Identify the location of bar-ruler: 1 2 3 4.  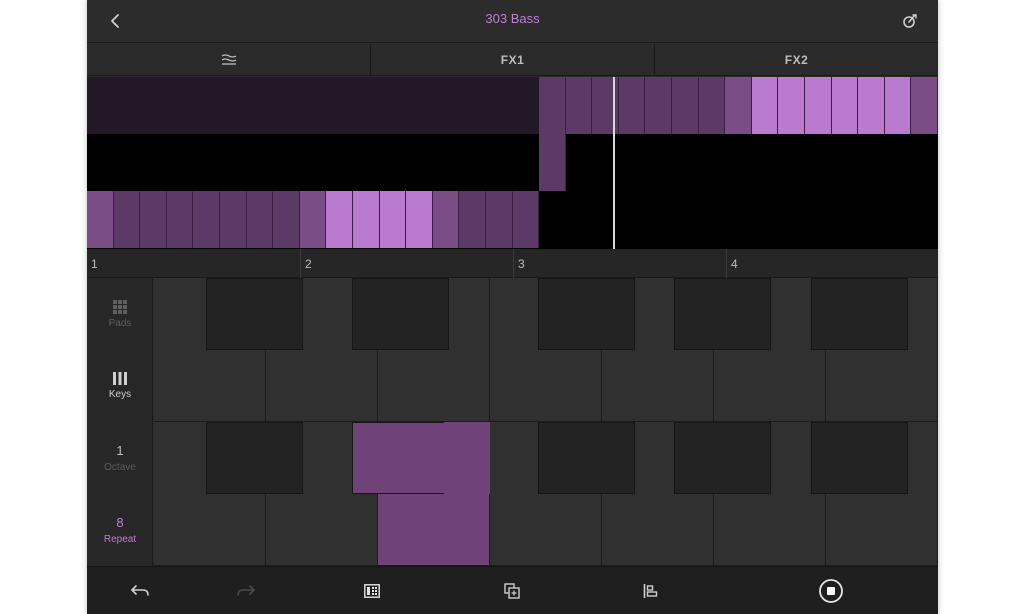
(512, 263).